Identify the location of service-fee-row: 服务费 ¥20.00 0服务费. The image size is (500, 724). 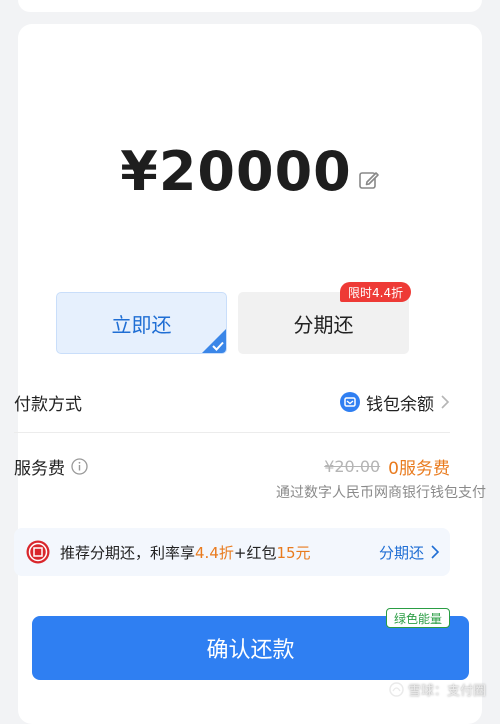
(232, 466).